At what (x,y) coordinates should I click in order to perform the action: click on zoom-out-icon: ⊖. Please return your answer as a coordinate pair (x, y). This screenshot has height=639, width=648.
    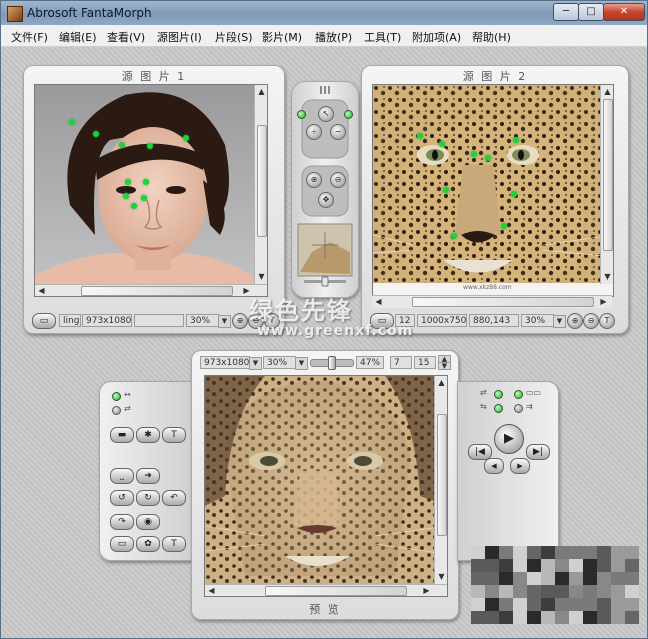
    Looking at the image, I should click on (338, 180).